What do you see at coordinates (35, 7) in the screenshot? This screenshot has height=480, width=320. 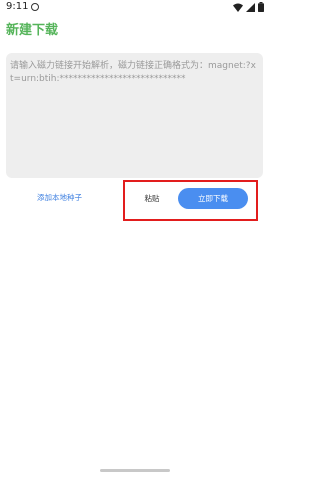 I see `record-indicator-icon` at bounding box center [35, 7].